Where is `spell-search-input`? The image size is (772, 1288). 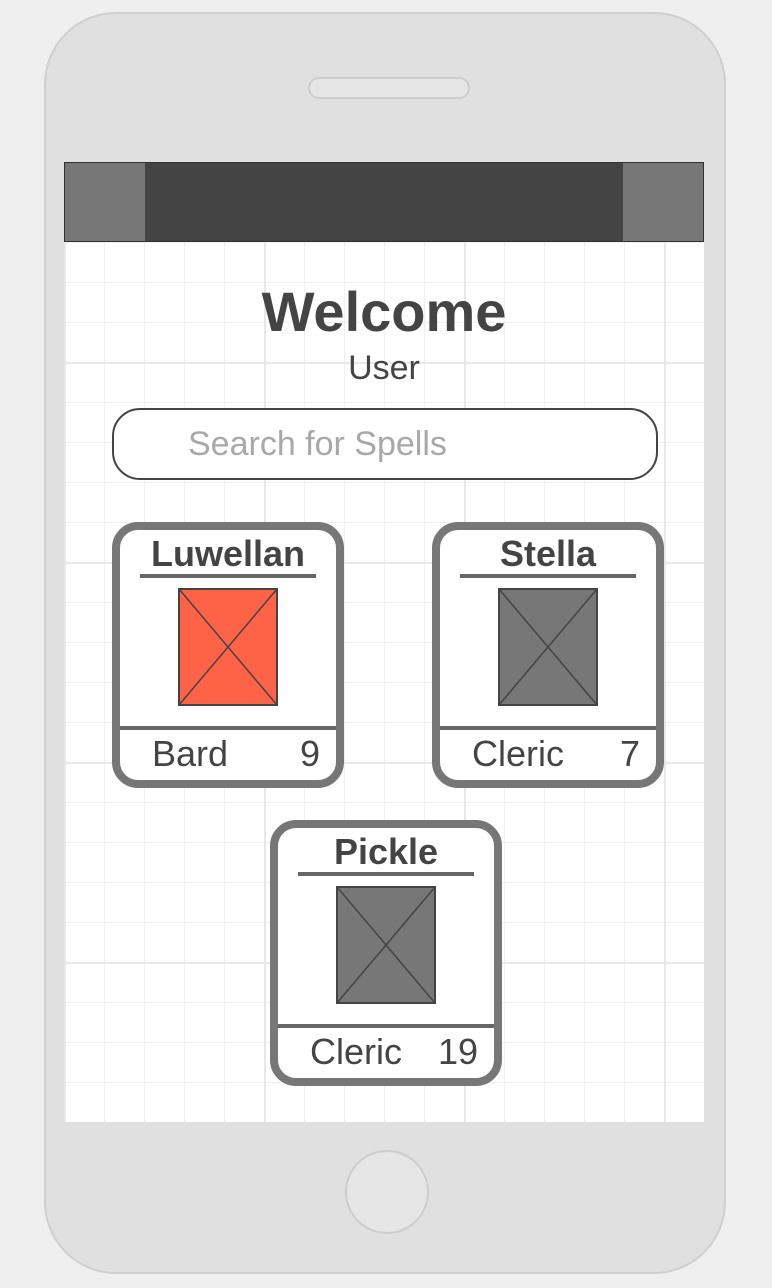
spell-search-input is located at coordinates (385, 444).